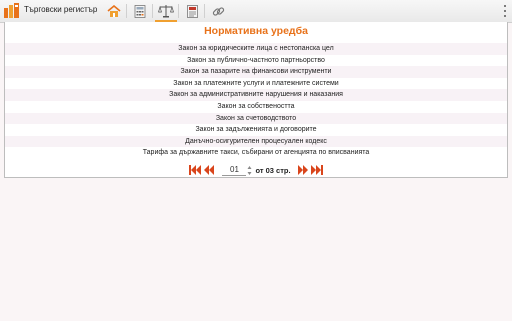 Image resolution: width=512 pixels, height=321 pixels. I want to click on home-icon, so click(114, 10).